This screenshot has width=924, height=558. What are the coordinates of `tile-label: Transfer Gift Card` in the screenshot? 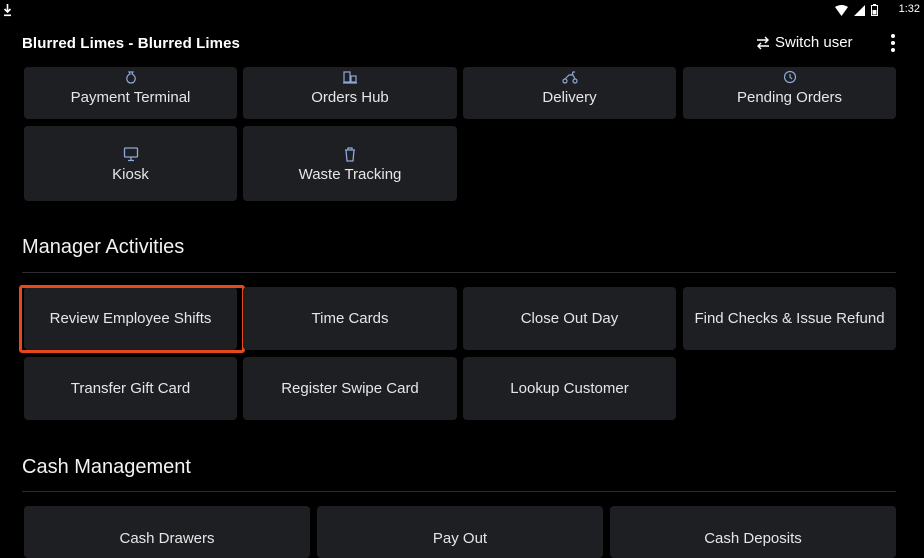 It's located at (130, 388).